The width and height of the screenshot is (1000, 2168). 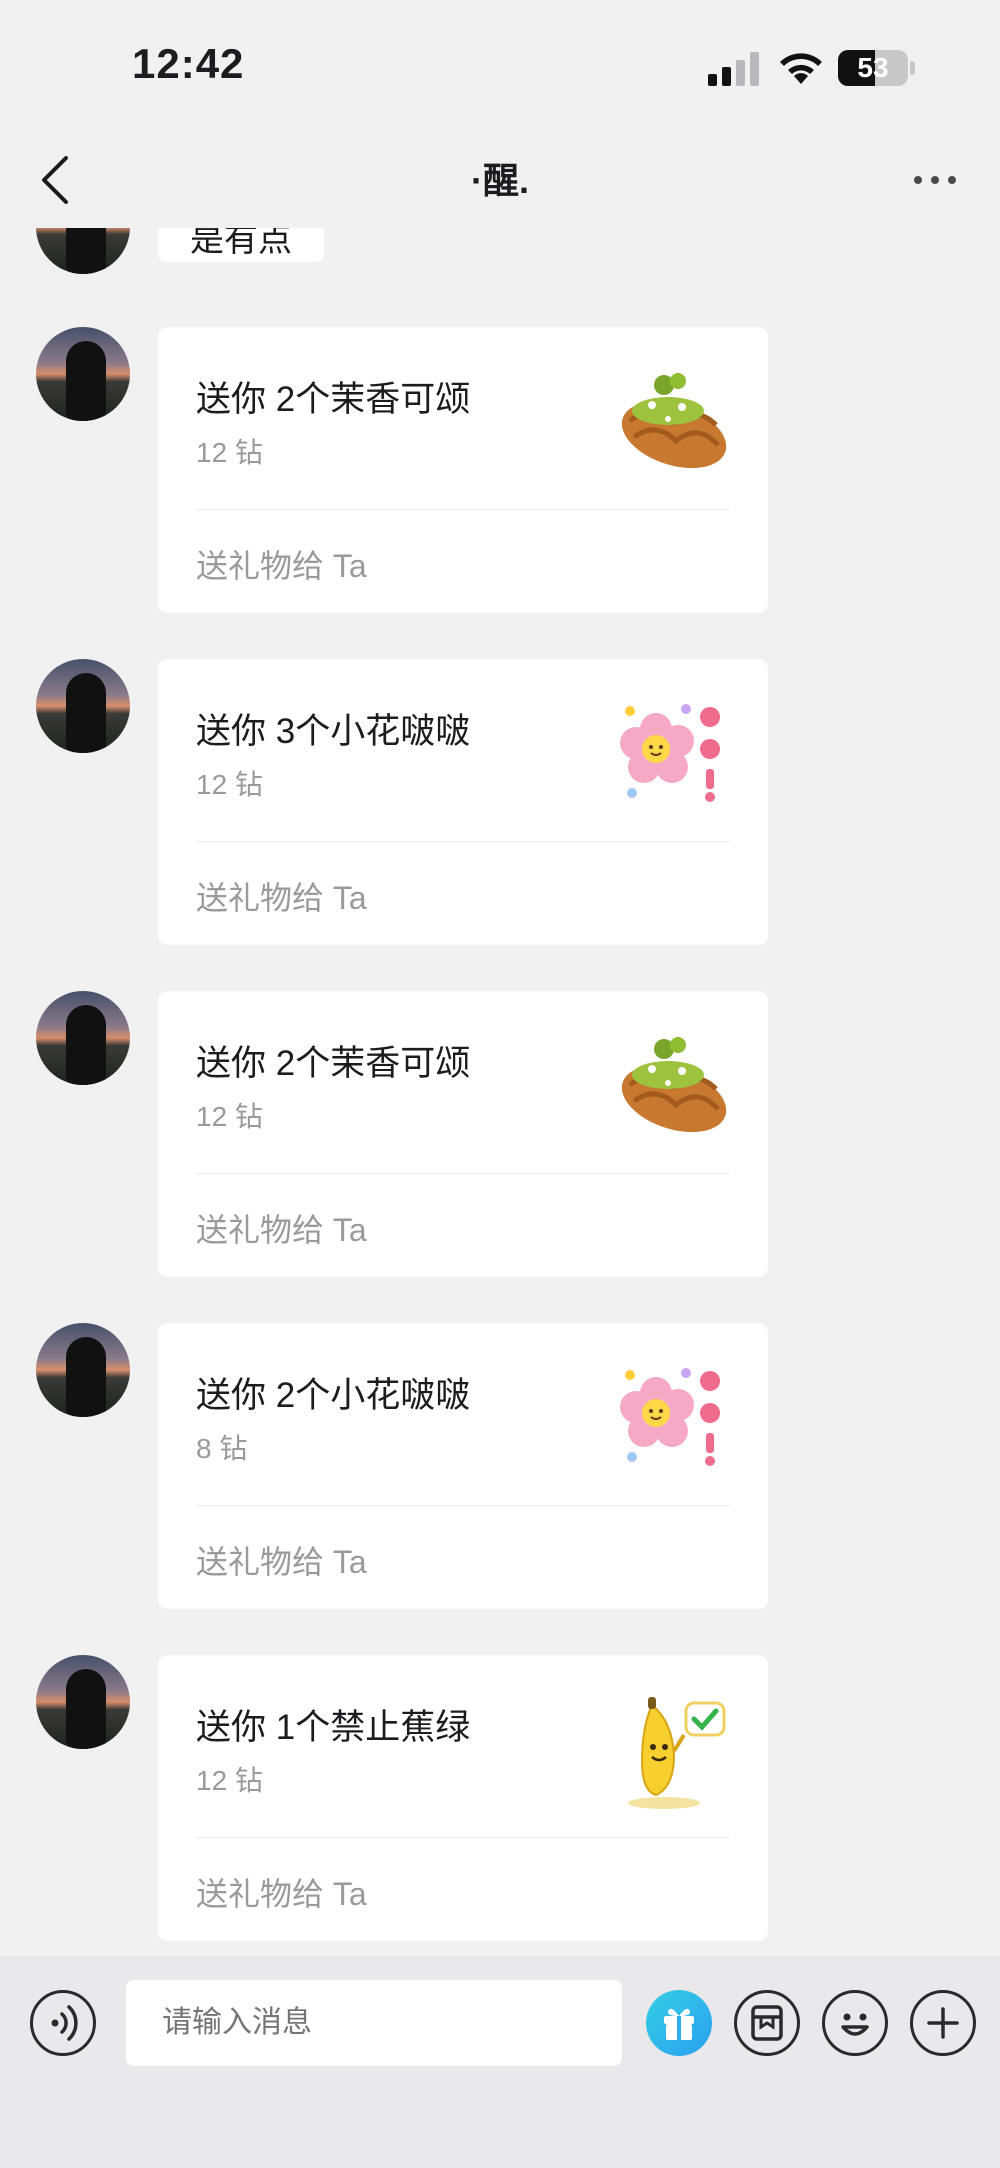 I want to click on album-icon, so click(x=767, y=2023).